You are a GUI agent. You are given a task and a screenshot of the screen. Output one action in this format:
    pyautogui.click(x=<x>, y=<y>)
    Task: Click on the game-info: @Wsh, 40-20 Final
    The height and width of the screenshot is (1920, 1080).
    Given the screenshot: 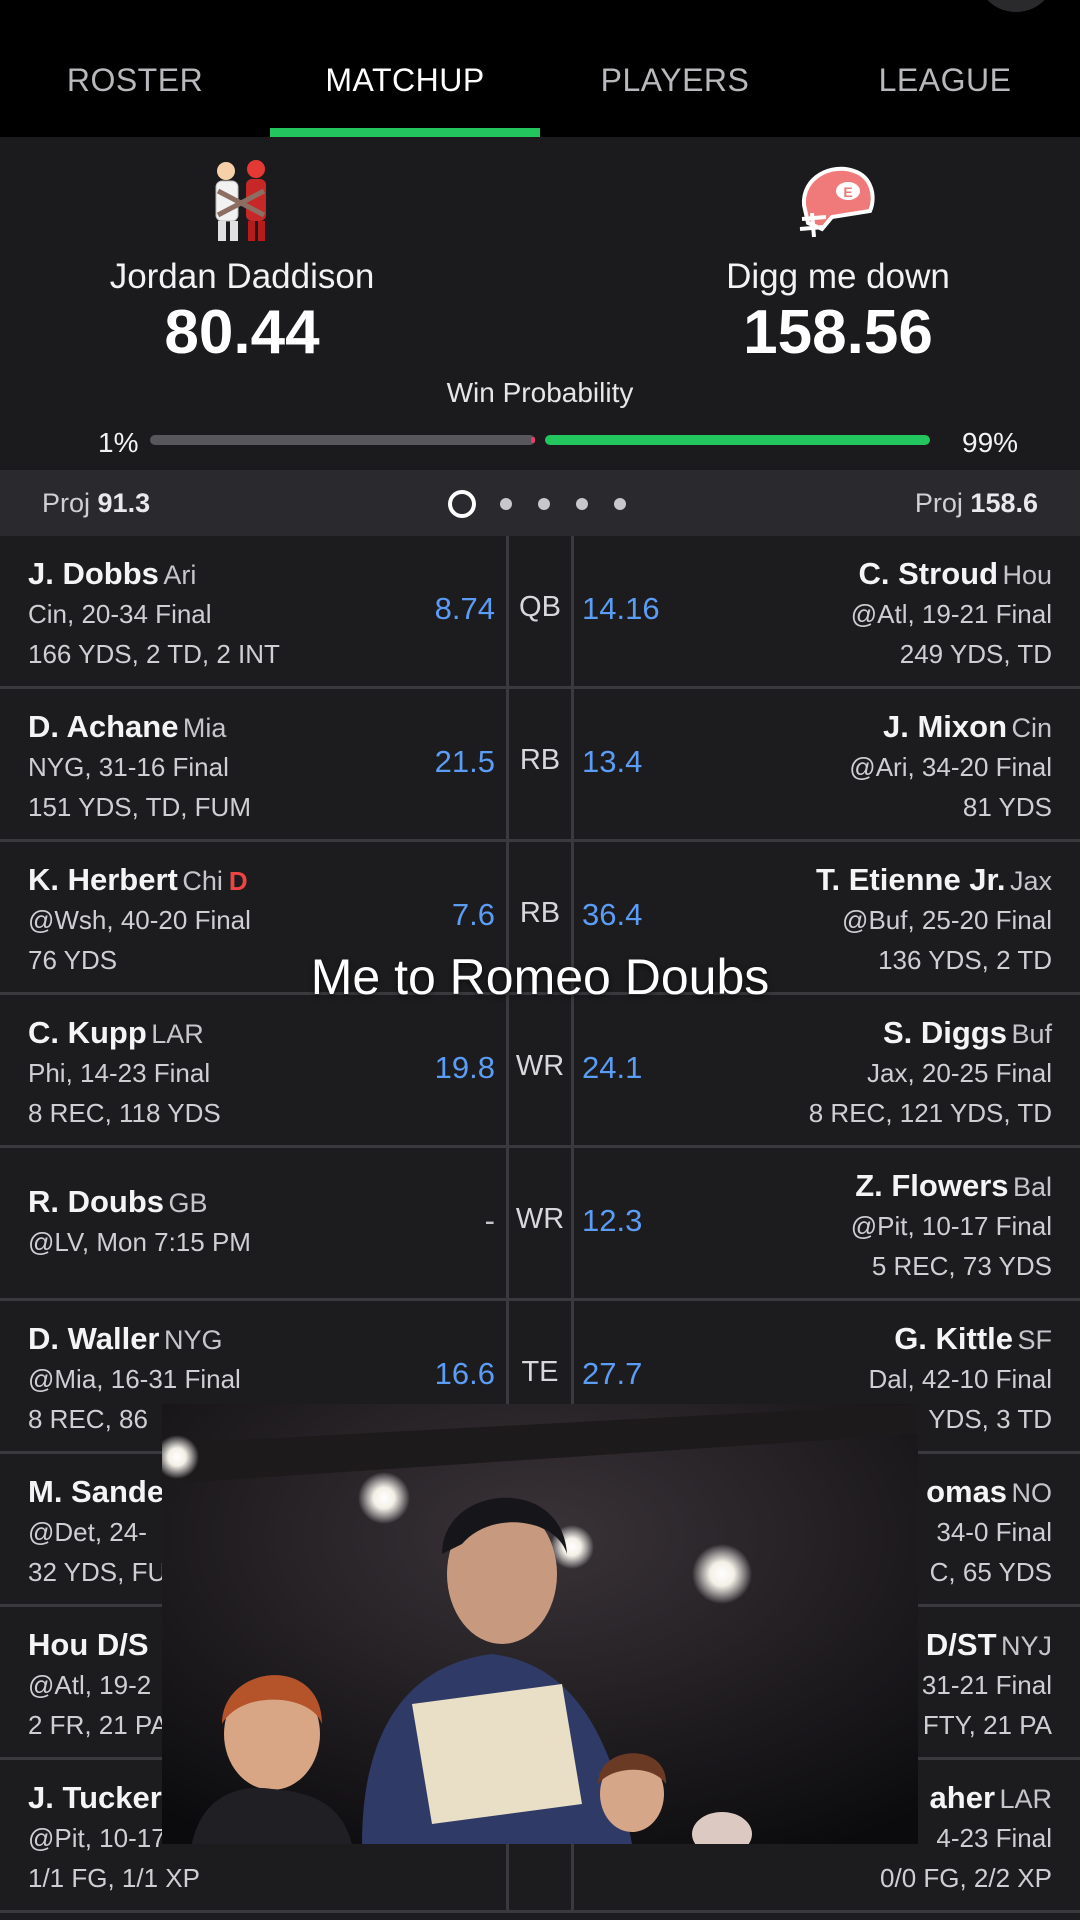 What is the action you would take?
    pyautogui.click(x=139, y=920)
    